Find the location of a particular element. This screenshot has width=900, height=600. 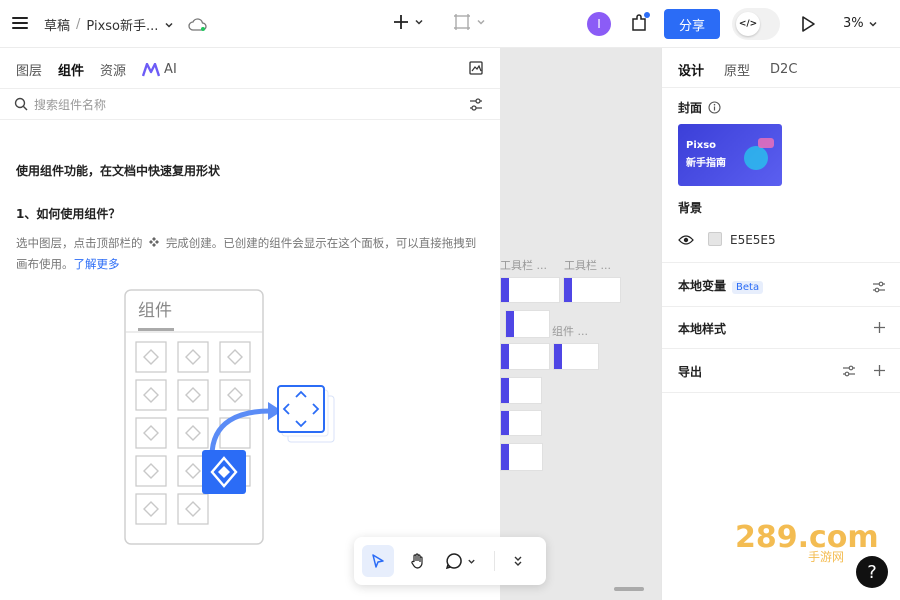

tab-layers: 图层 is located at coordinates (29, 69).